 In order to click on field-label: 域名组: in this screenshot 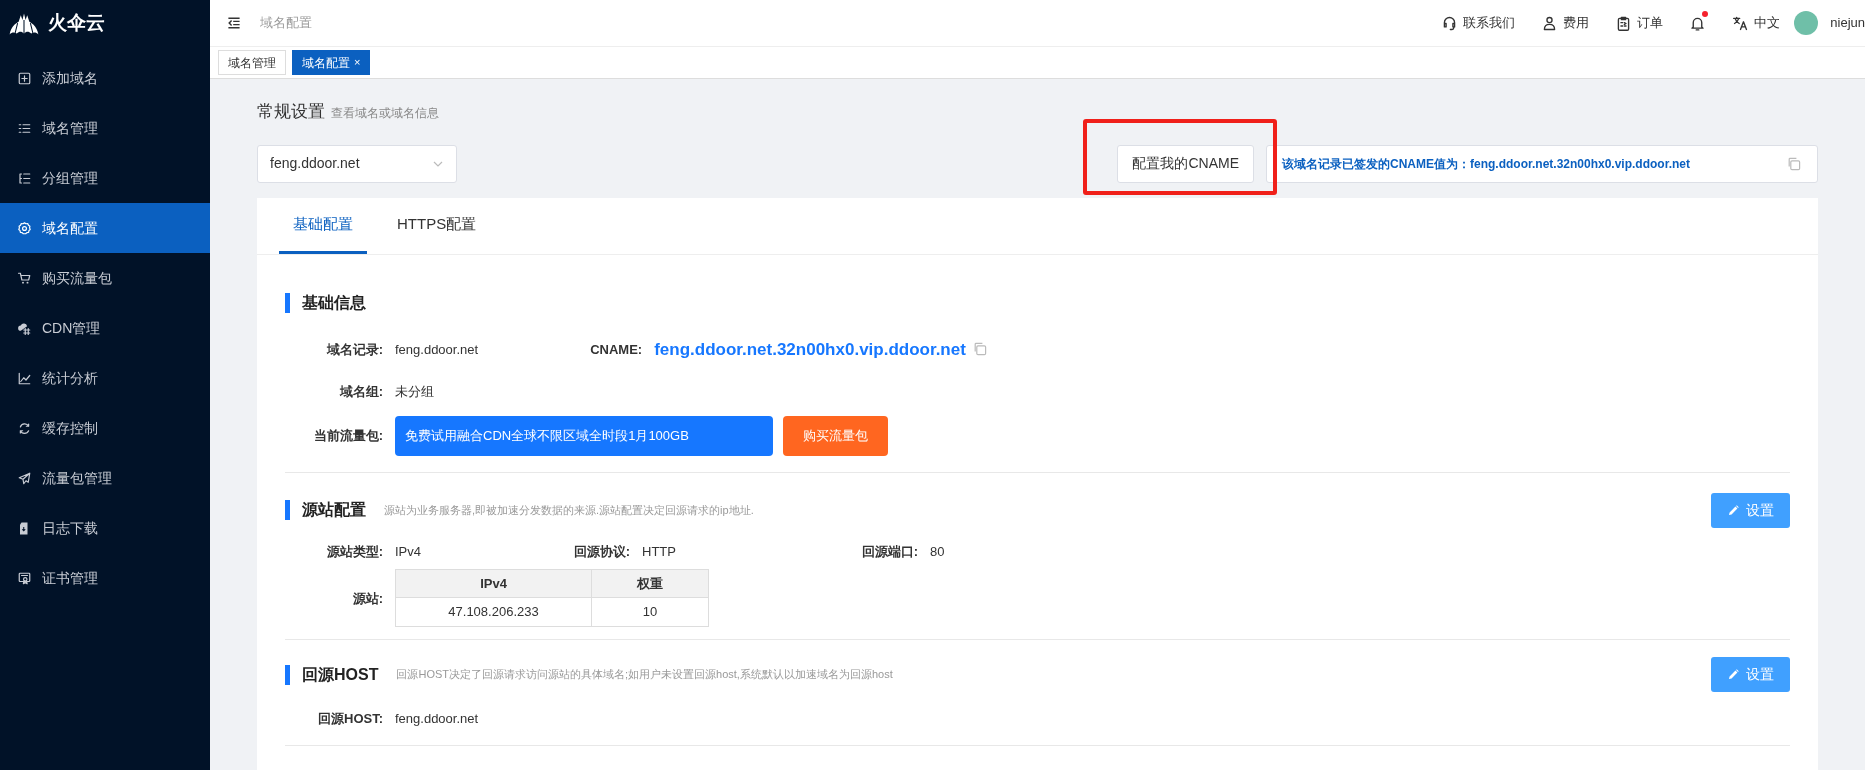, I will do `click(360, 392)`.